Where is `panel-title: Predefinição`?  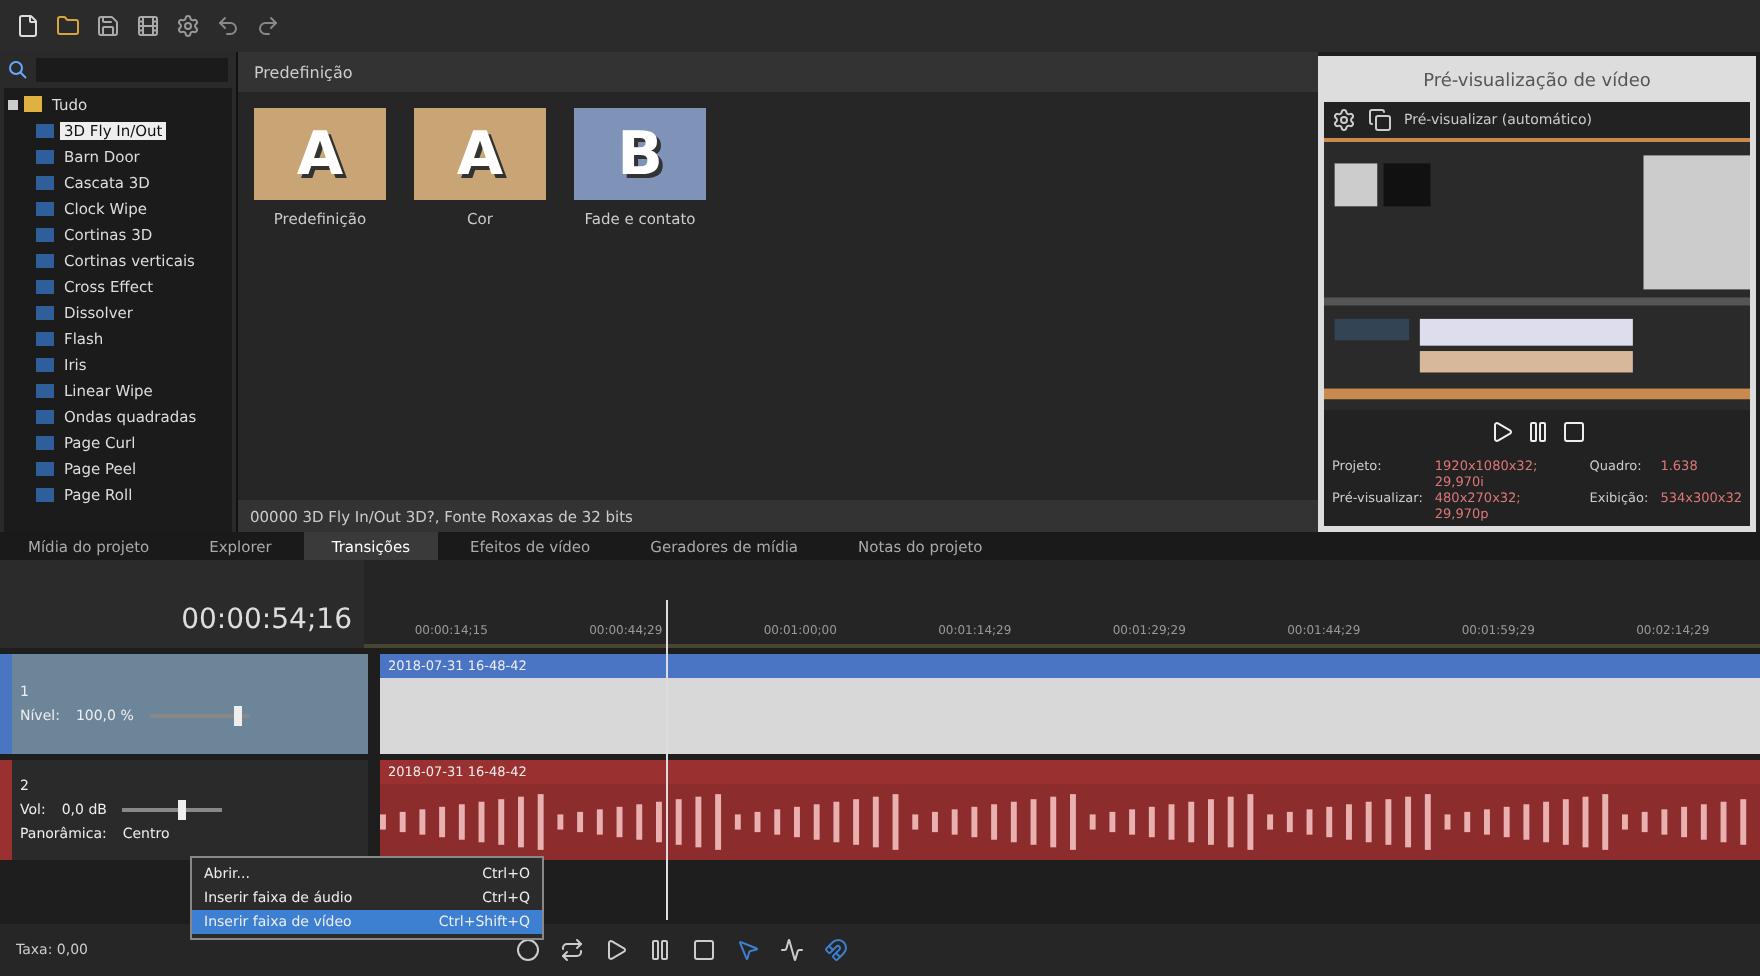 panel-title: Predefinição is located at coordinates (303, 72).